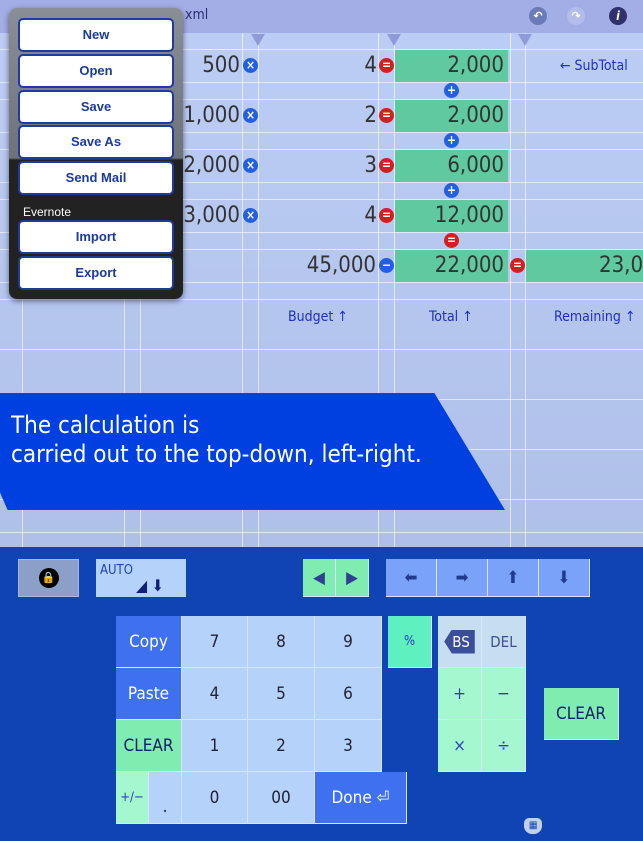 This screenshot has height=841, width=643. What do you see at coordinates (451, 317) in the screenshot?
I see `total-label: Total ↑` at bounding box center [451, 317].